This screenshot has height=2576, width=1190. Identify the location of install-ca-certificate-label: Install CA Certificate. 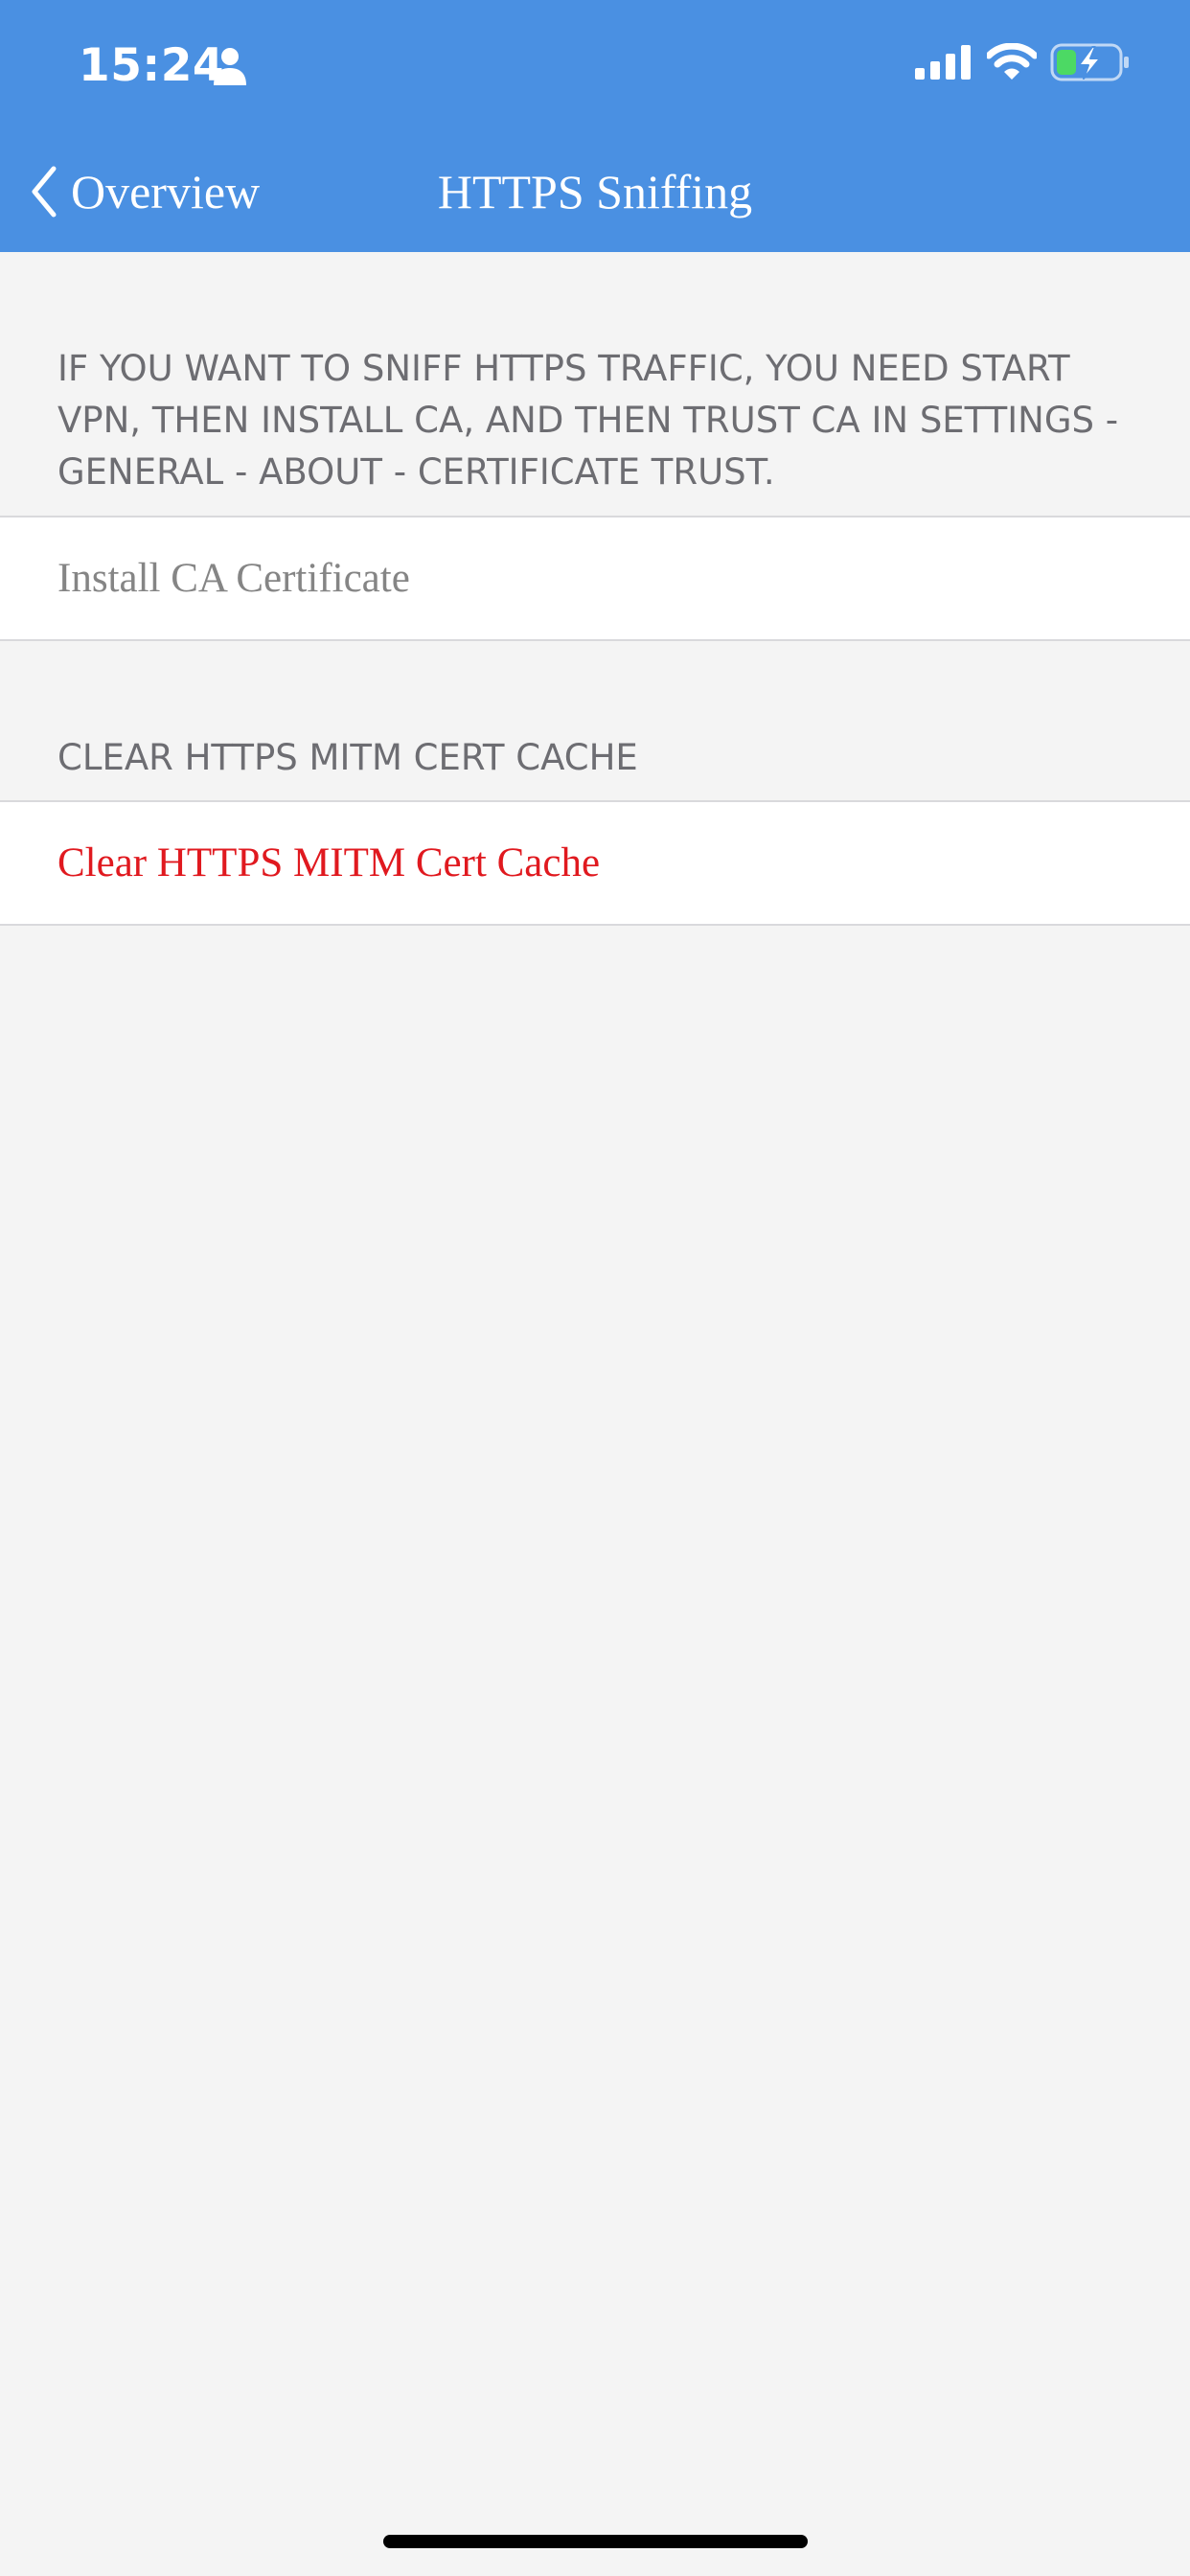
(234, 578).